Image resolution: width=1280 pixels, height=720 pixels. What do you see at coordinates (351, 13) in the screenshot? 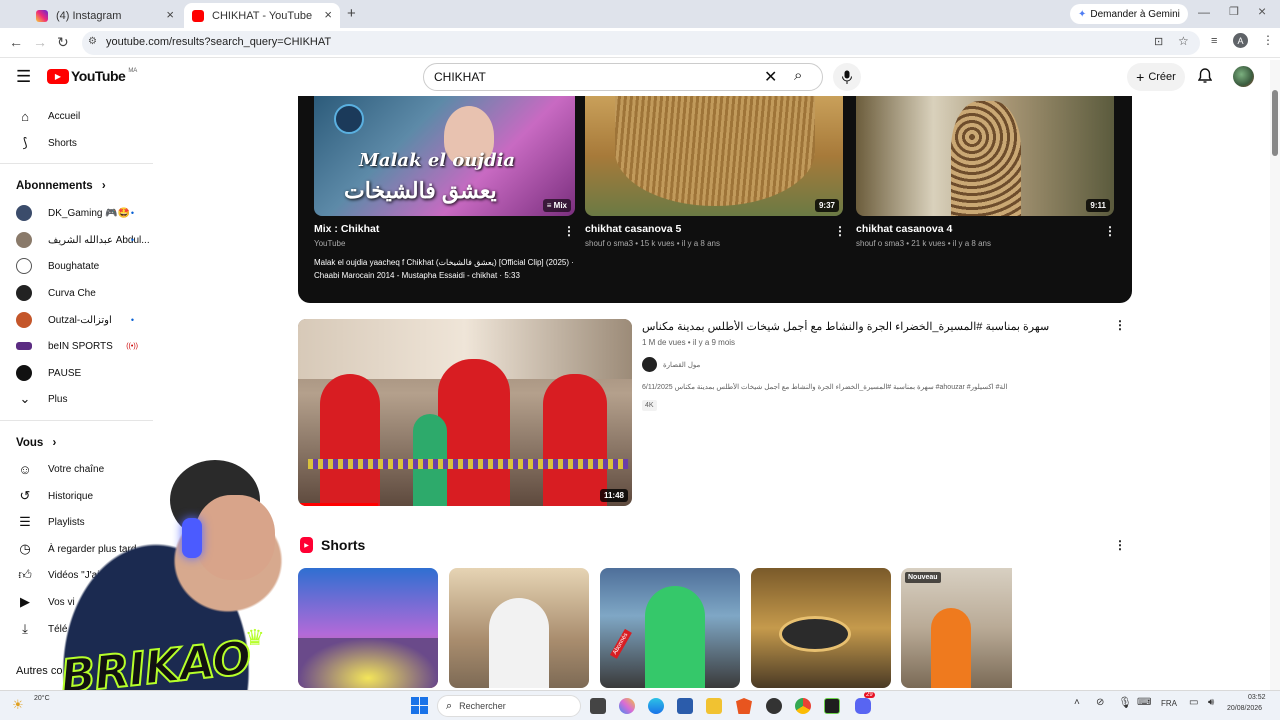
I see `new-tab-icon: +` at bounding box center [351, 13].